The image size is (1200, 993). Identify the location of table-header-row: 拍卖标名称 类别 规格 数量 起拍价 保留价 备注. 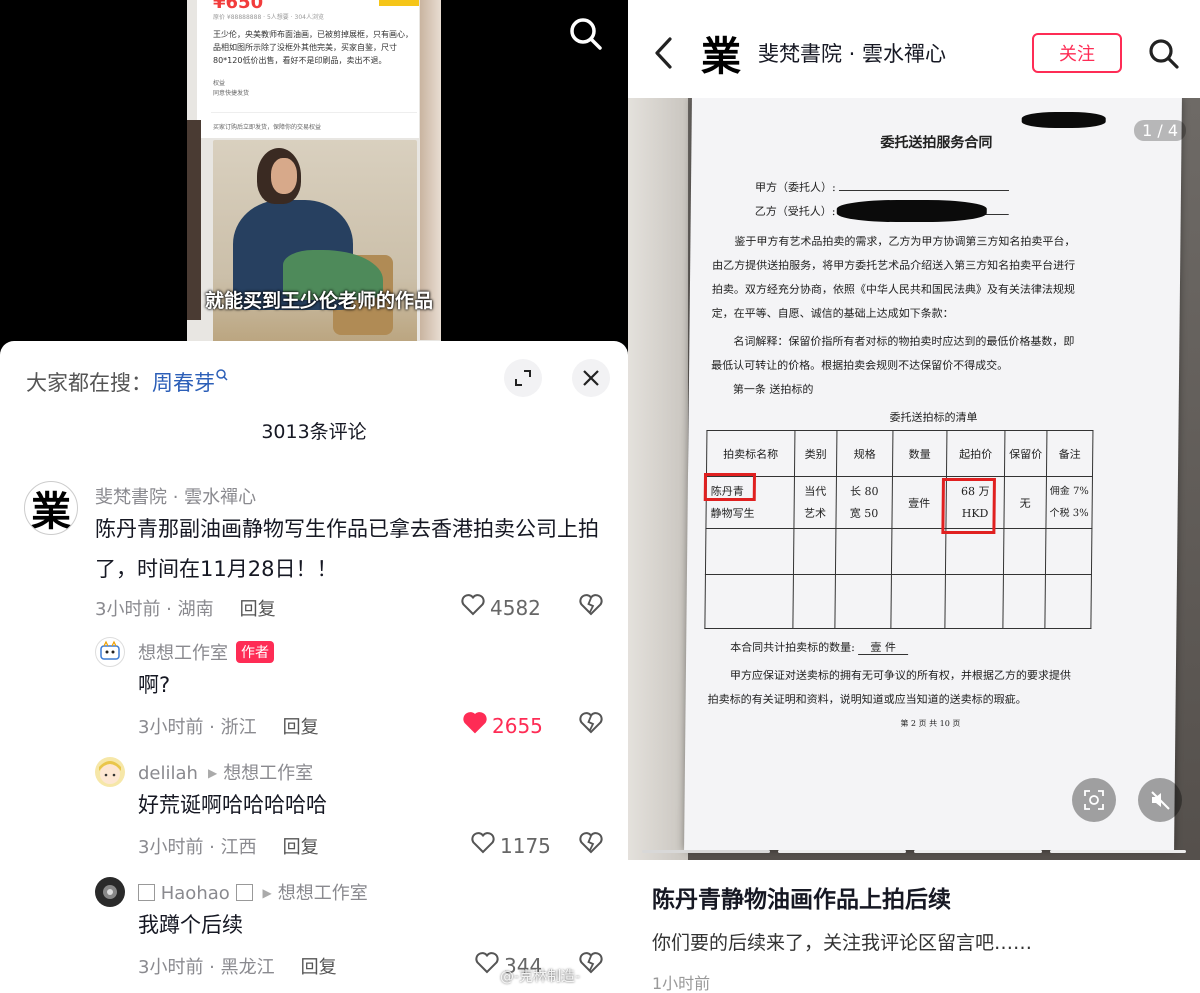
(899, 453).